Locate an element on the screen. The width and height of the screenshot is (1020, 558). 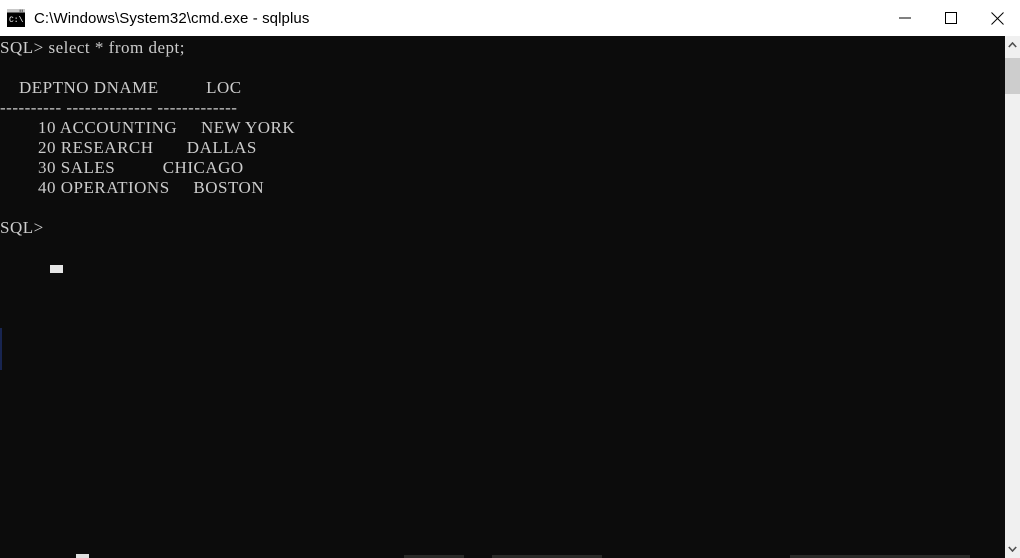
scrollbar-track is located at coordinates (1012, 297).